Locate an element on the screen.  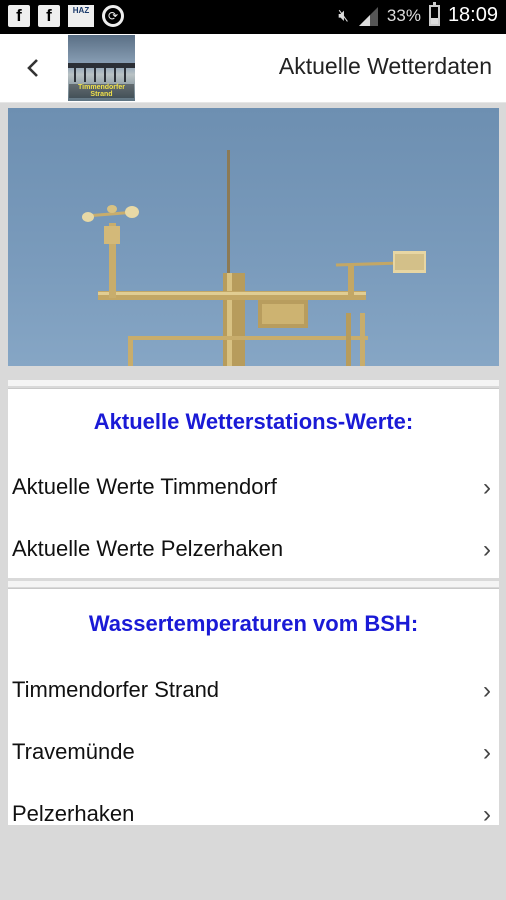
list-item-label: Timmendorfer Strand is located at coordinates (116, 689).